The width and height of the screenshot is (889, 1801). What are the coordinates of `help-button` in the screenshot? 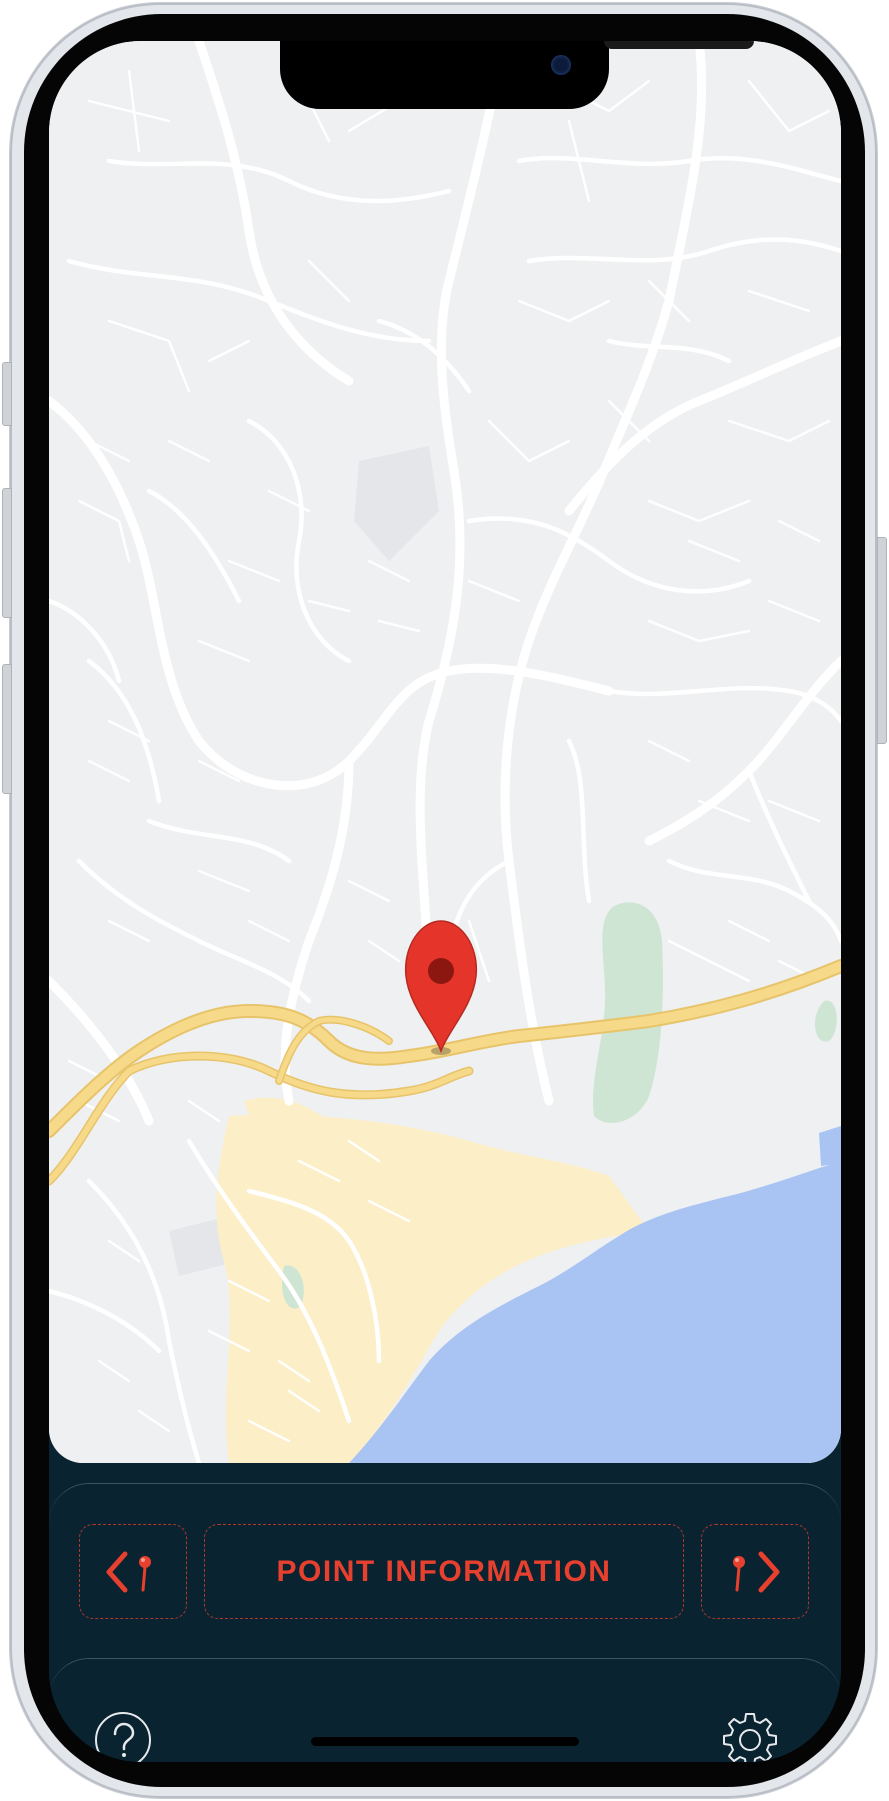 It's located at (123, 1736).